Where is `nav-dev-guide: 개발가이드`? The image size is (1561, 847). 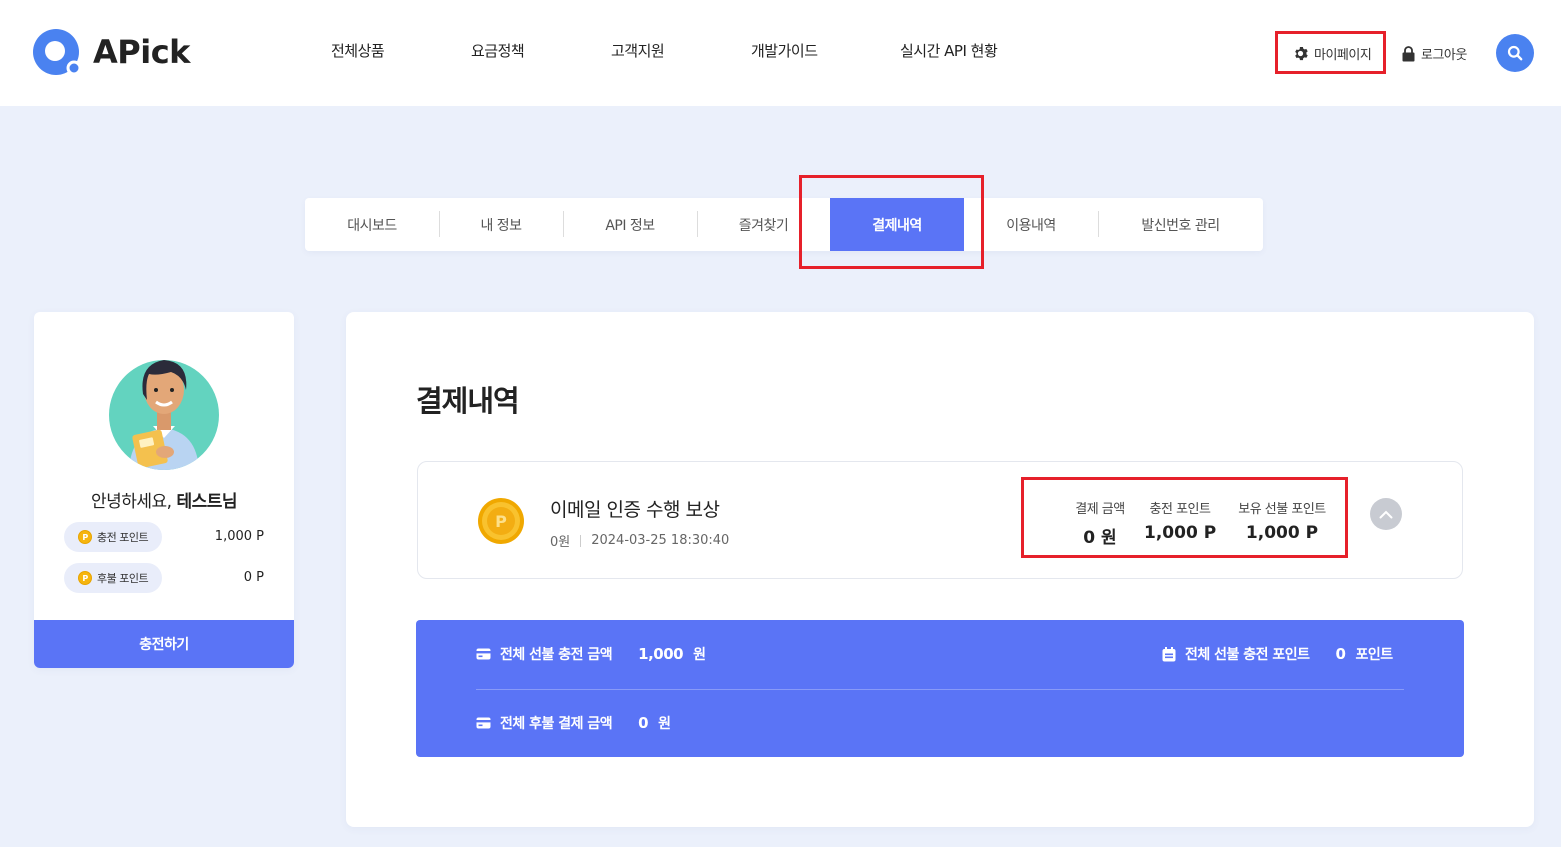
nav-dev-guide: 개발가이드 is located at coordinates (784, 50).